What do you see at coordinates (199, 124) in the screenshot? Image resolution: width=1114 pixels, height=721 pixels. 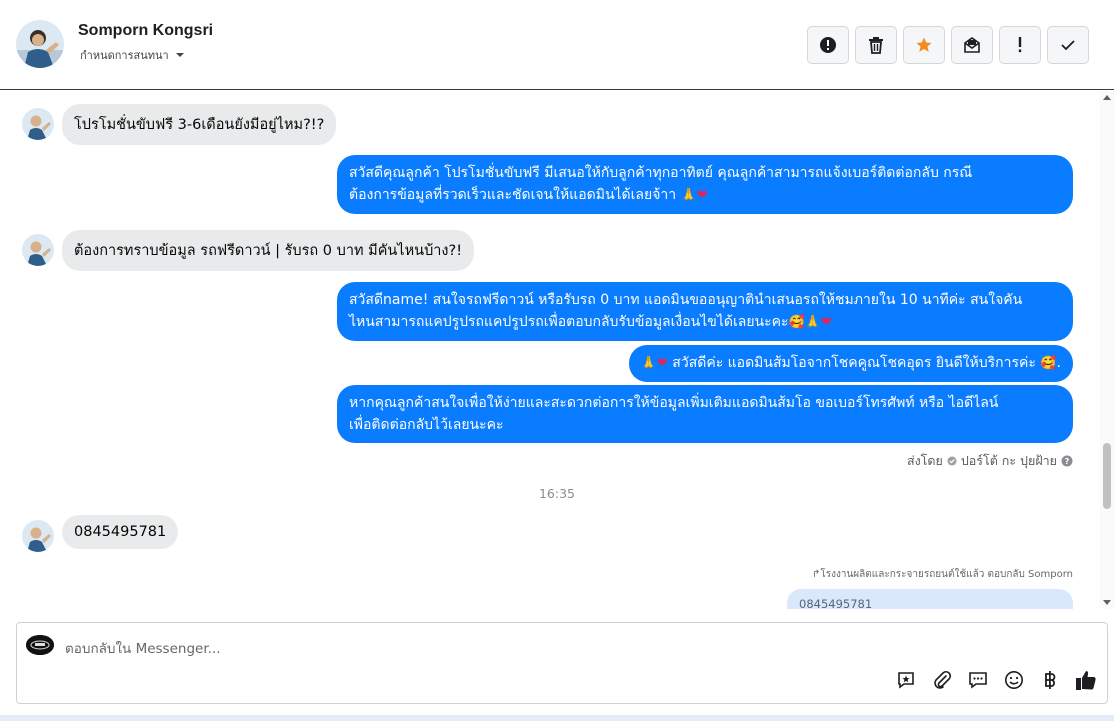 I see `incoming-message: โปรโมชั่นขับฟรี 3-6เดือนยังมีอยู่ไหม?!?` at bounding box center [199, 124].